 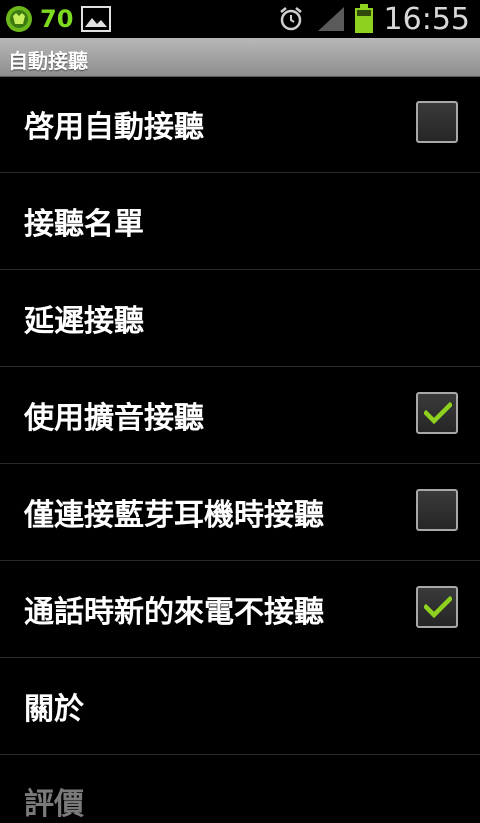 I want to click on page-title: 自動接聽, so click(x=48, y=61).